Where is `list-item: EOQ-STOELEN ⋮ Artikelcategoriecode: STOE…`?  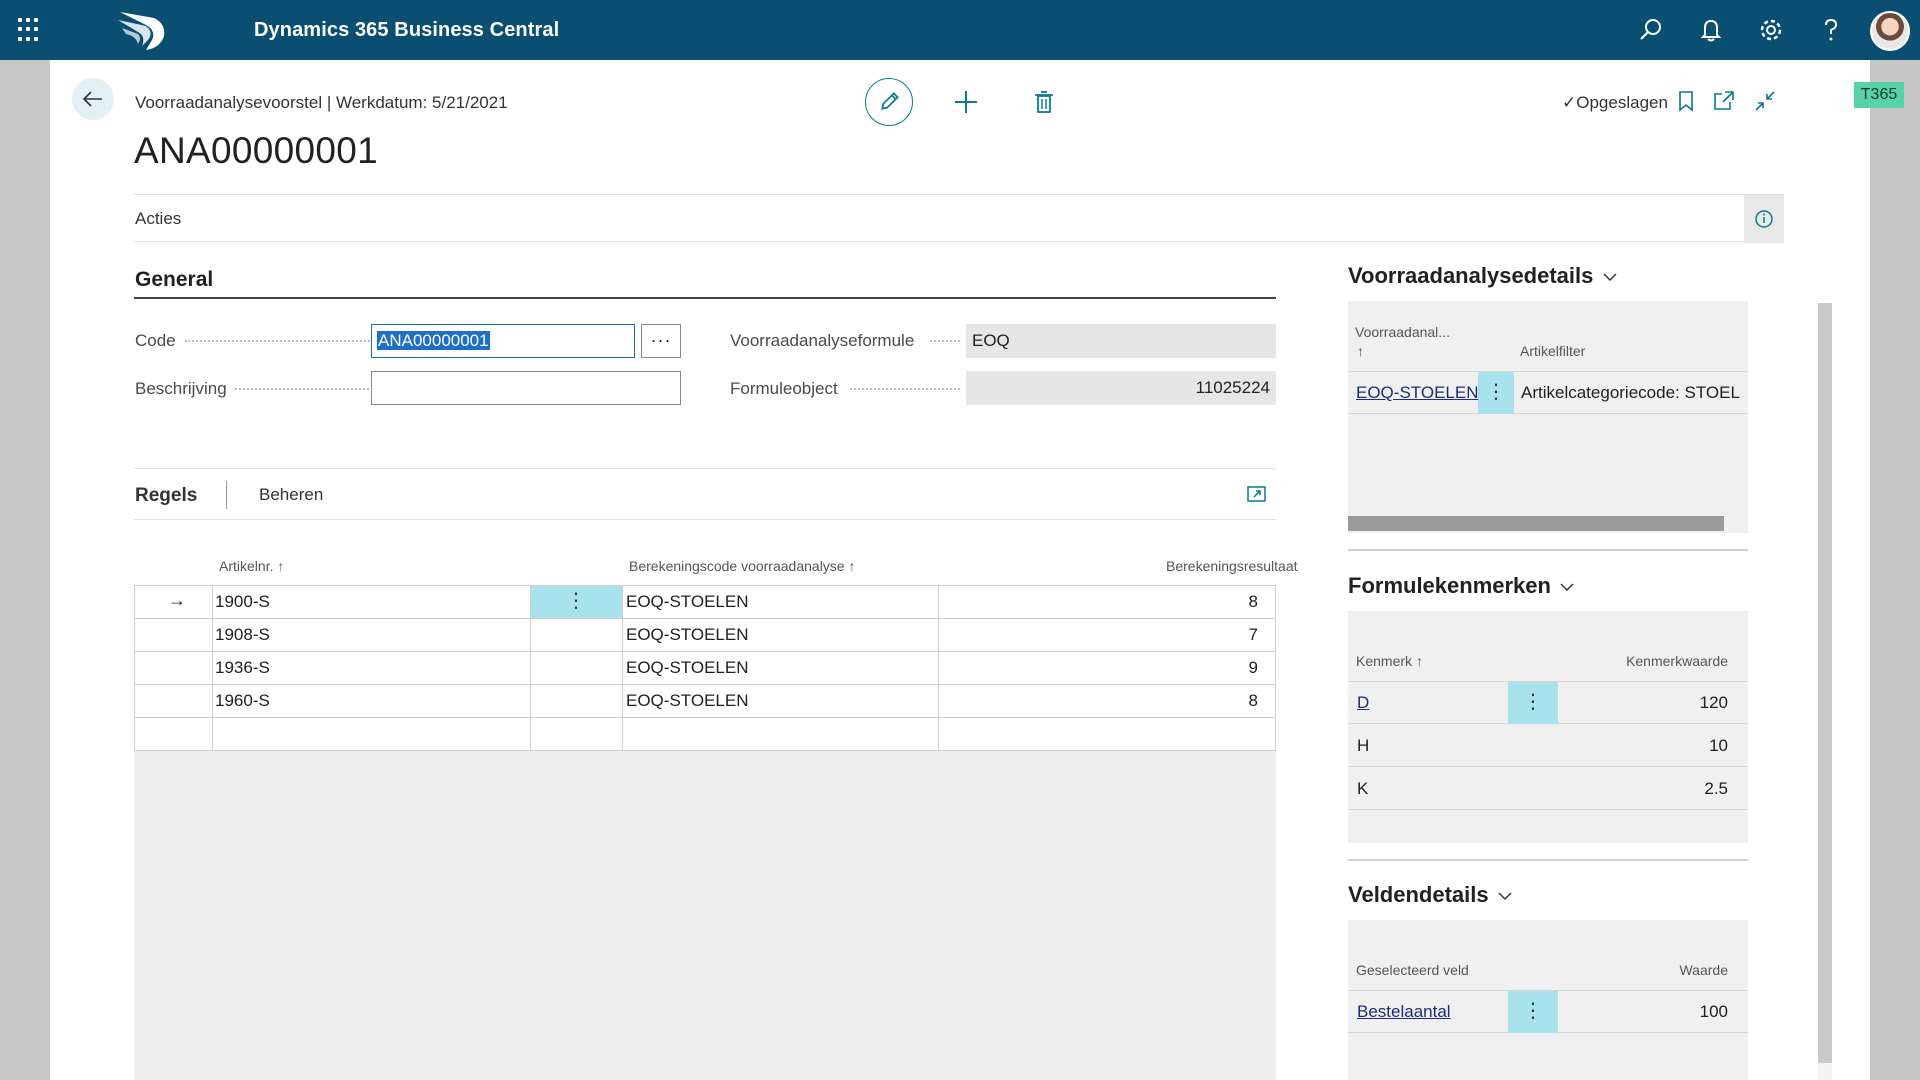
list-item: EOQ-STOELEN ⋮ Artikelcategoriecode: STOE… is located at coordinates (1548, 393).